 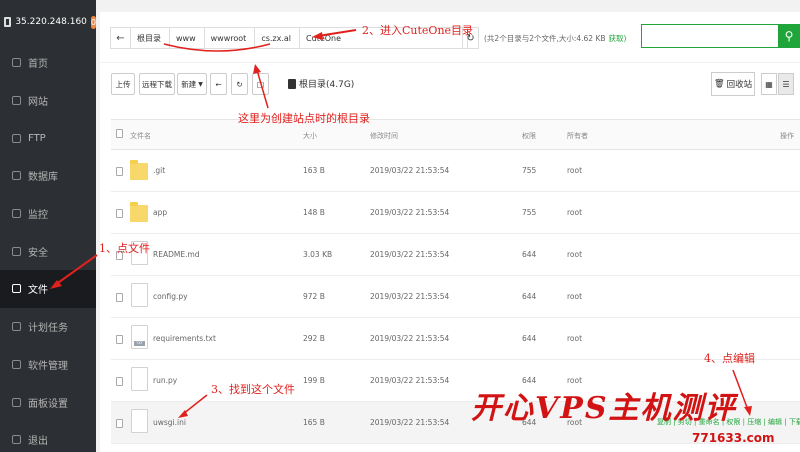 What do you see at coordinates (169, 422) in the screenshot?
I see `file-name: uwsgi.ini` at bounding box center [169, 422].